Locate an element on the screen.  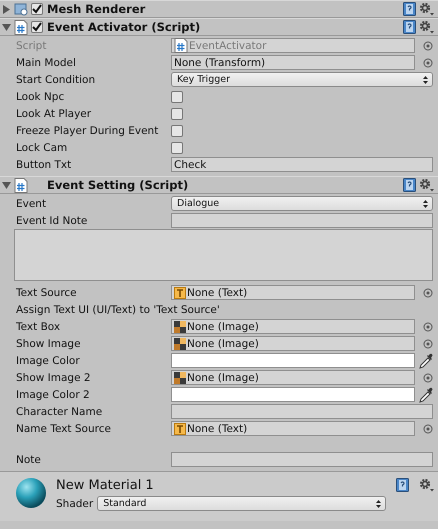
field-label: Shader is located at coordinates (75, 504).